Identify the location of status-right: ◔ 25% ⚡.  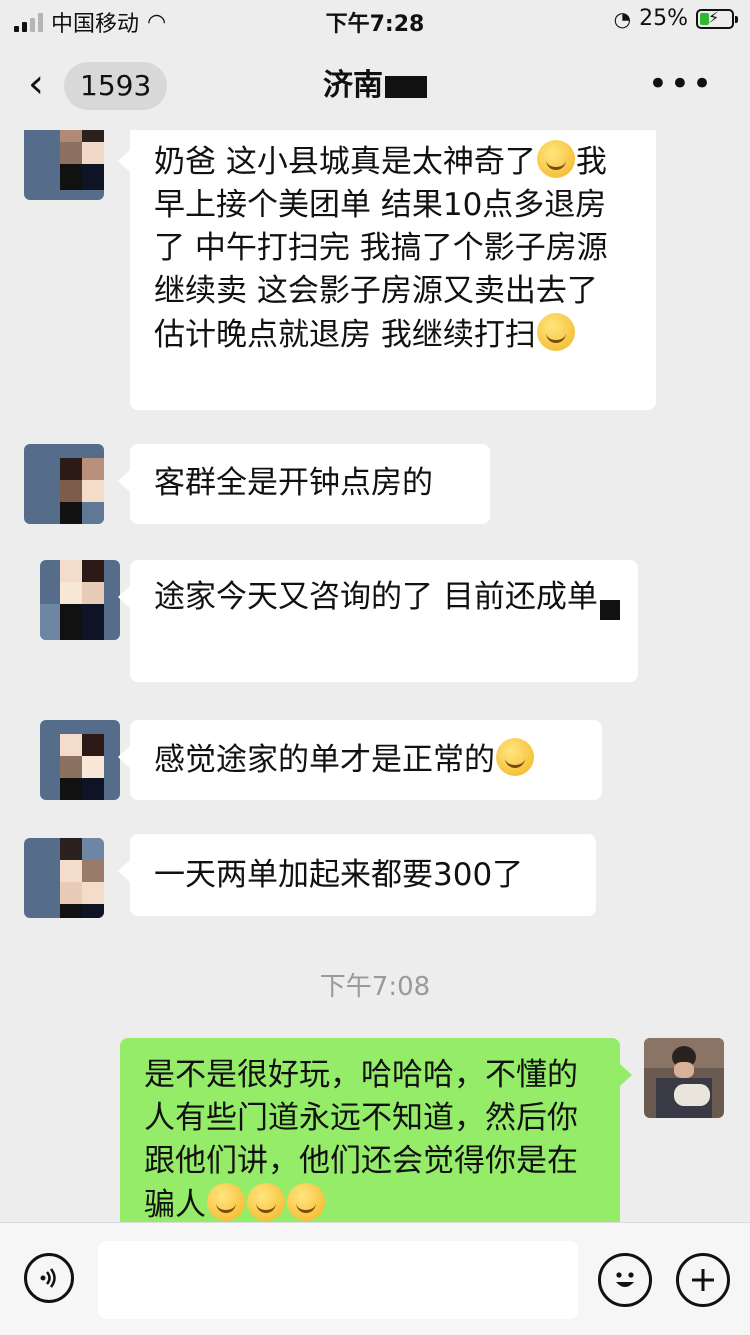
(675, 18).